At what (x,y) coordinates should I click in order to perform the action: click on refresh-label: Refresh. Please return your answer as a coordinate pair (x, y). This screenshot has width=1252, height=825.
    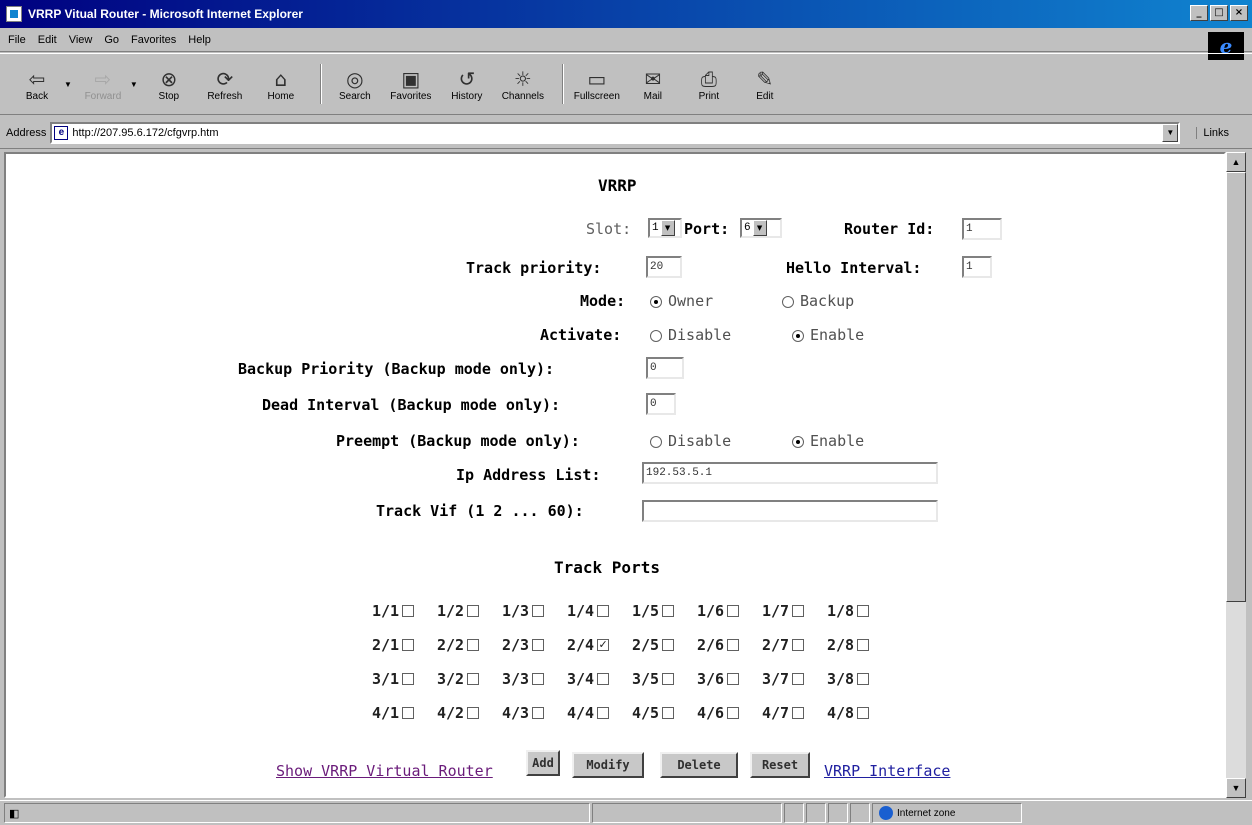
    Looking at the image, I should click on (225, 96).